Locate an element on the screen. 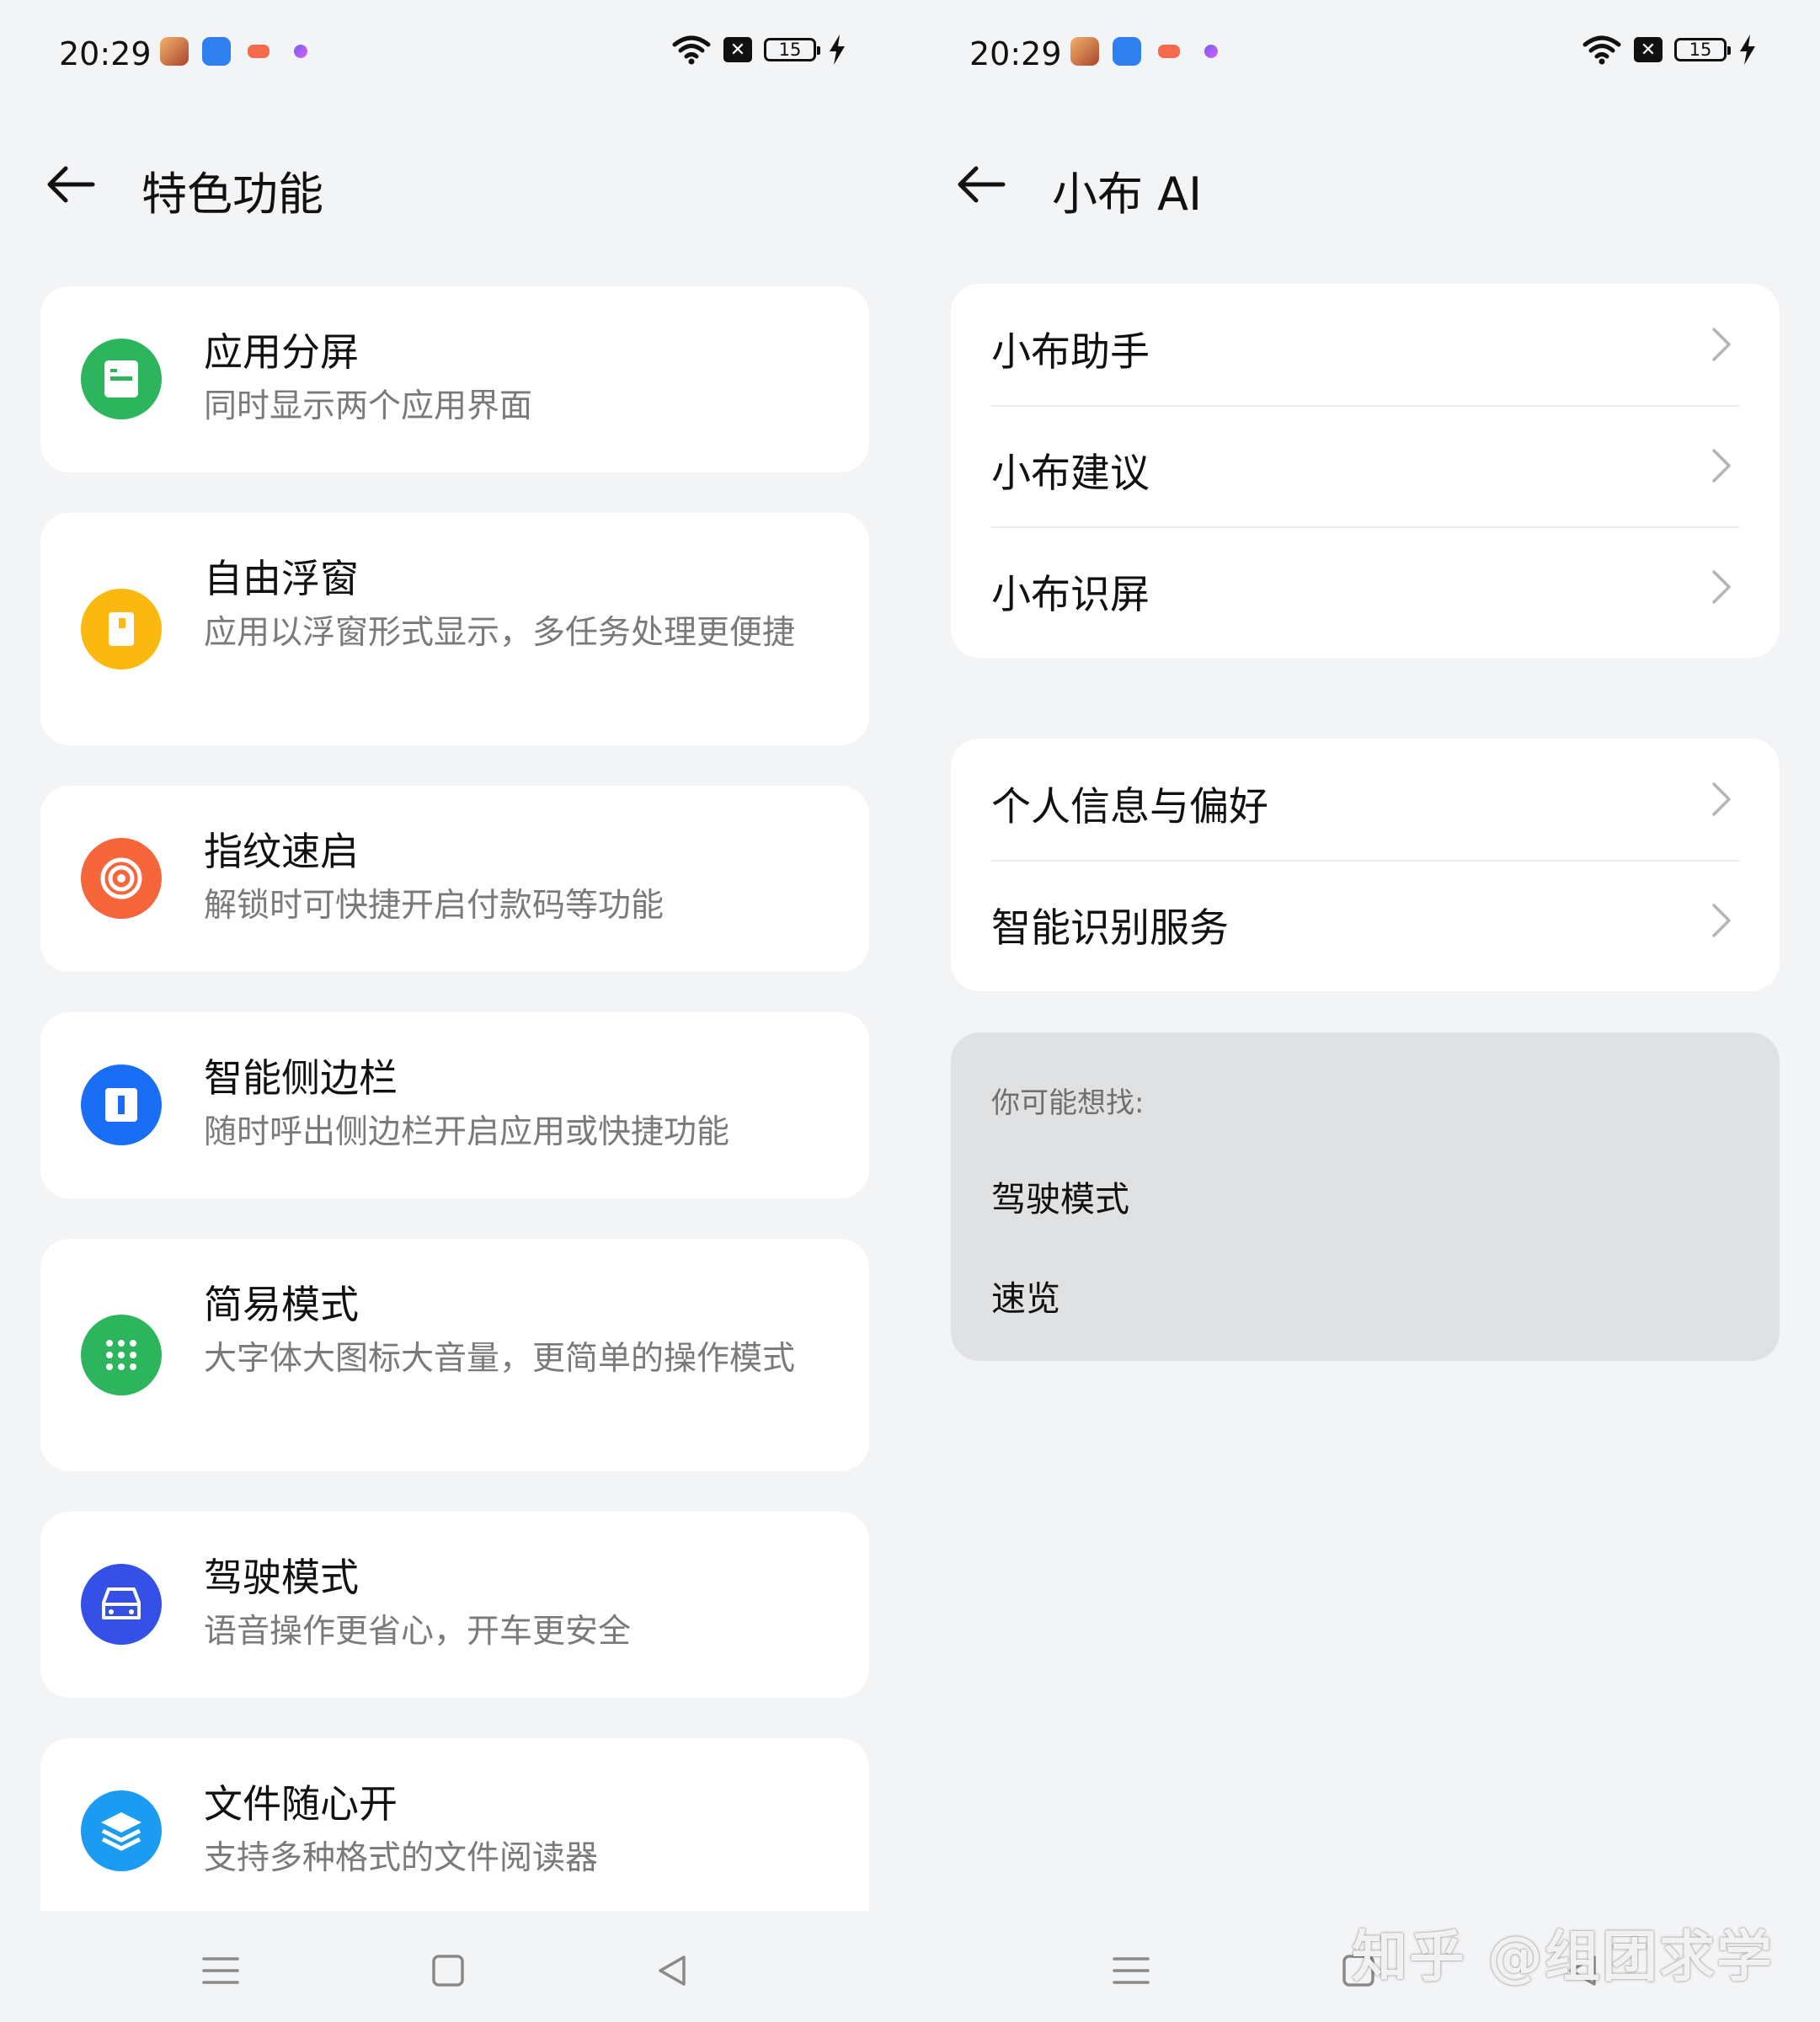  feature-card-floating-window: 自由浮窗 应用以浮窗形式显示，多任务处理更便捷 is located at coordinates (455, 629).